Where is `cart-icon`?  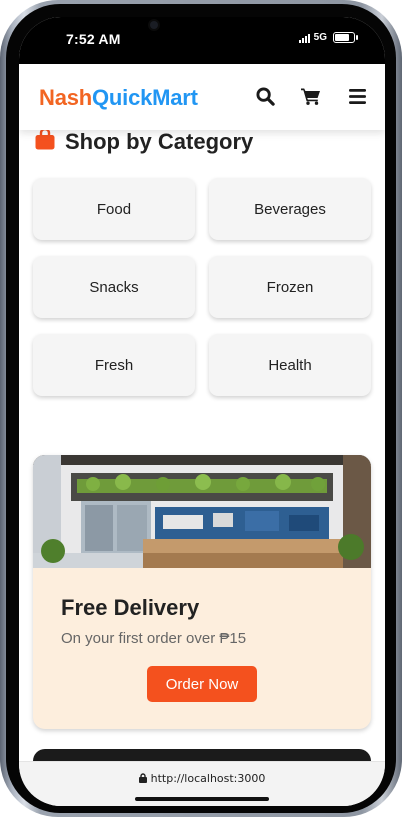
cart-icon is located at coordinates (311, 96).